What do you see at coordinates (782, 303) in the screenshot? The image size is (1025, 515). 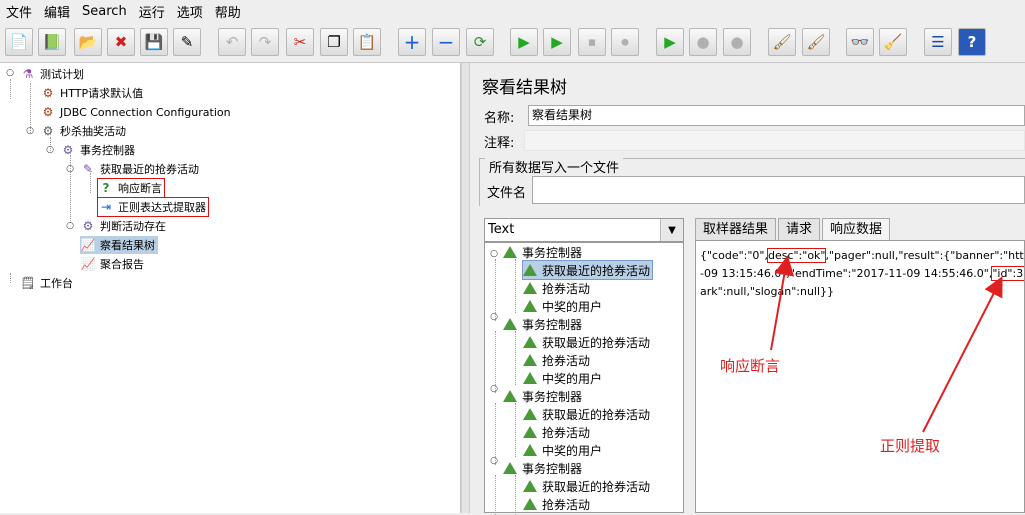 I see `assertion-arrow` at bounding box center [782, 303].